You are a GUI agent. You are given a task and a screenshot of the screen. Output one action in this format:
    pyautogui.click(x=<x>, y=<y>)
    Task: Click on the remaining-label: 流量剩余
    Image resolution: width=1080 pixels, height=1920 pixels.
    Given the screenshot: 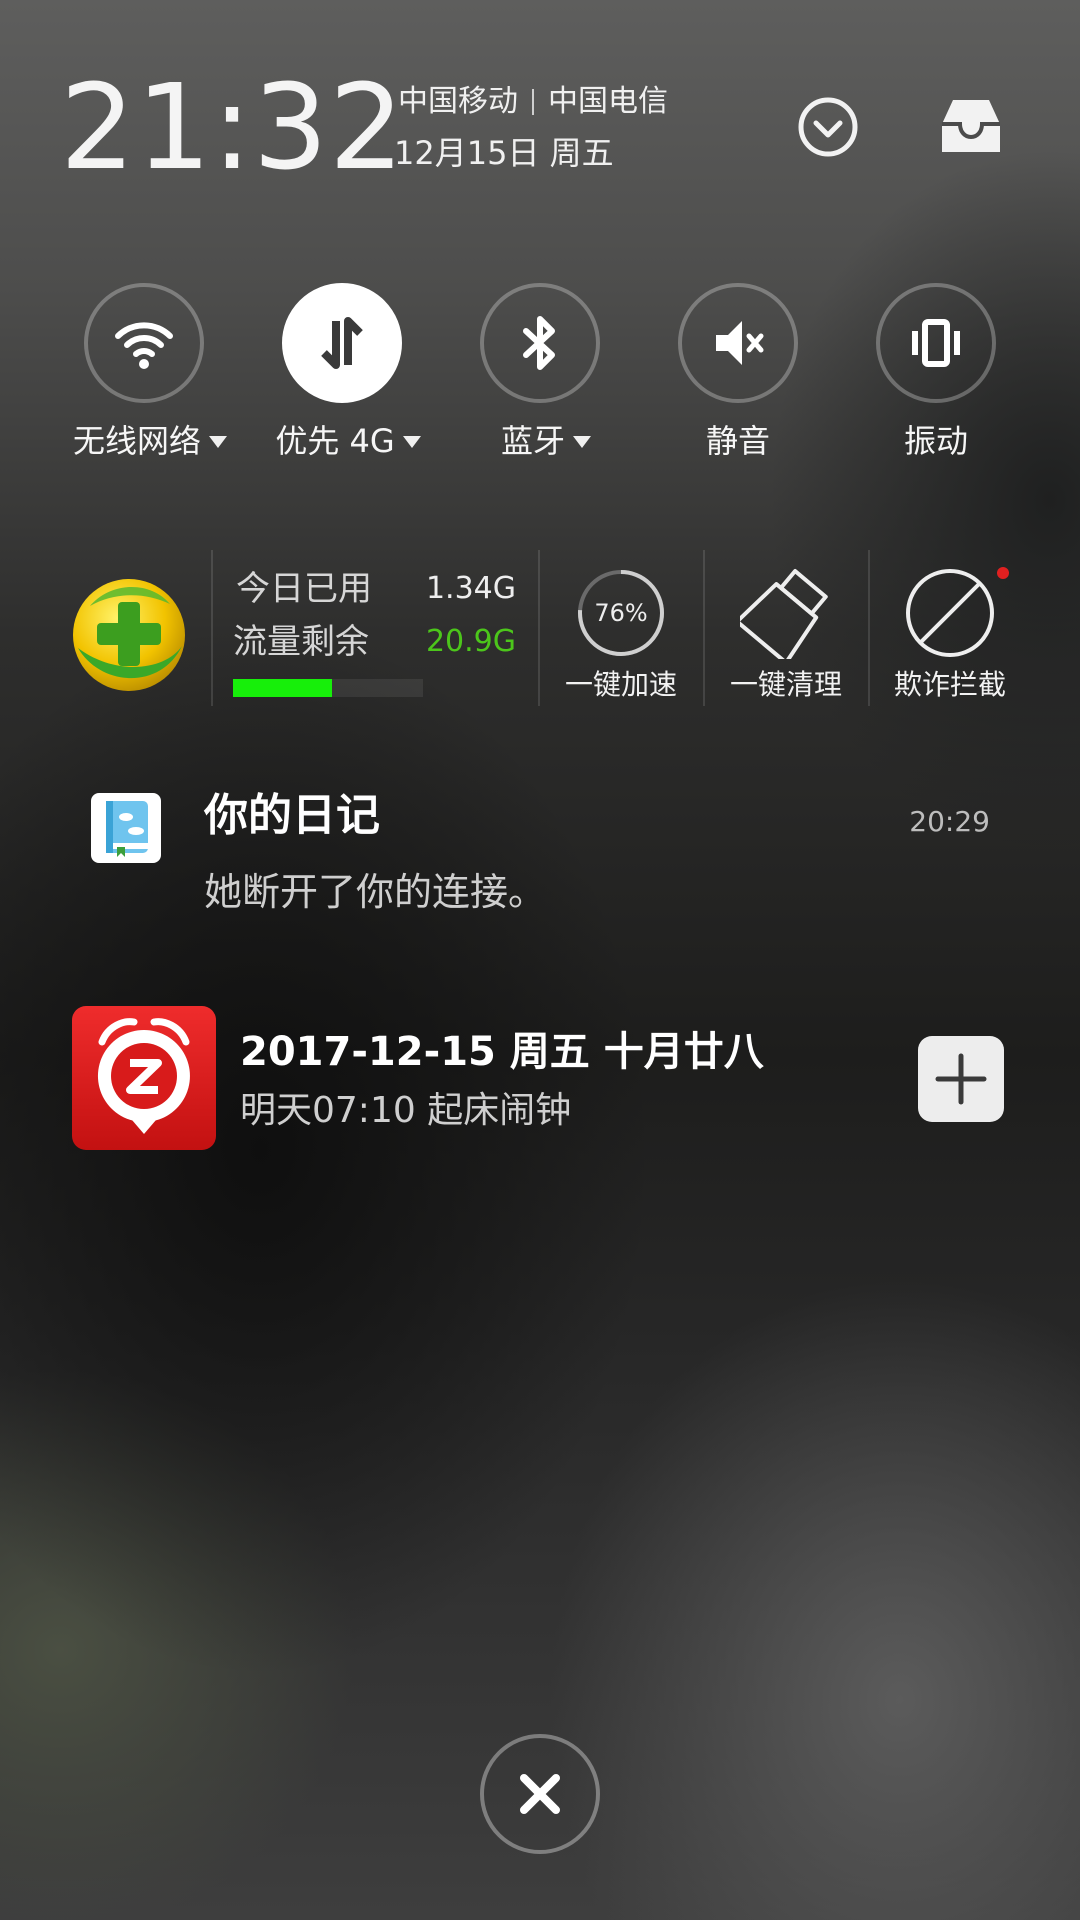 What is the action you would take?
    pyautogui.click(x=301, y=642)
    